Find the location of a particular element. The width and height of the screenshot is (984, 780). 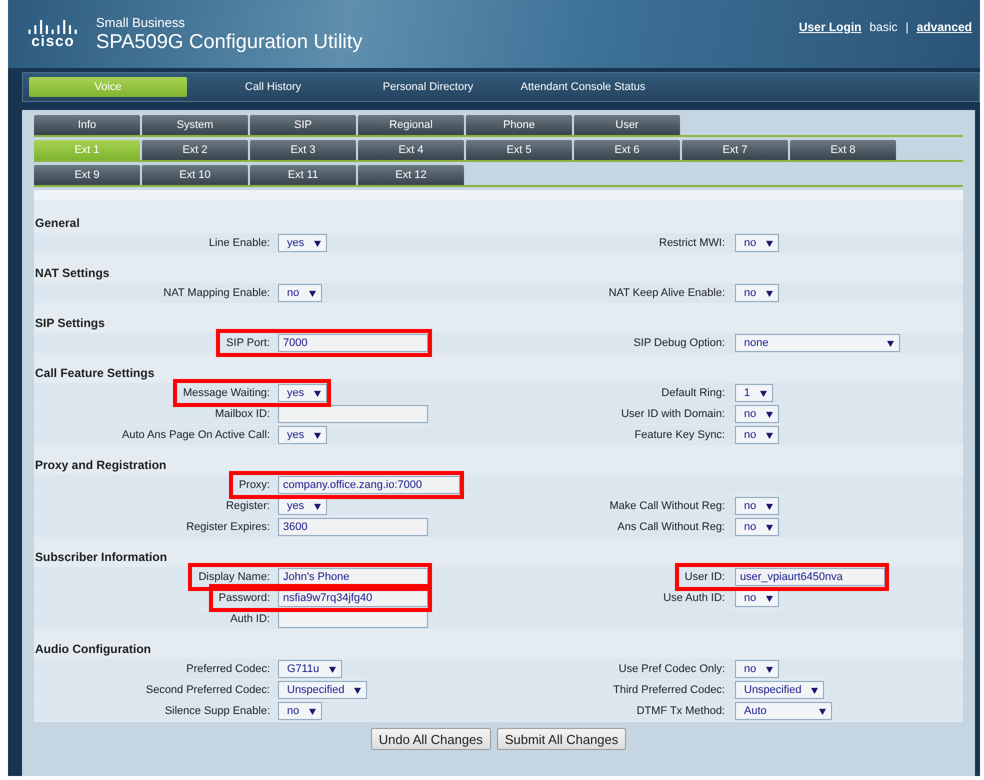

dropdown: none is located at coordinates (817, 343).